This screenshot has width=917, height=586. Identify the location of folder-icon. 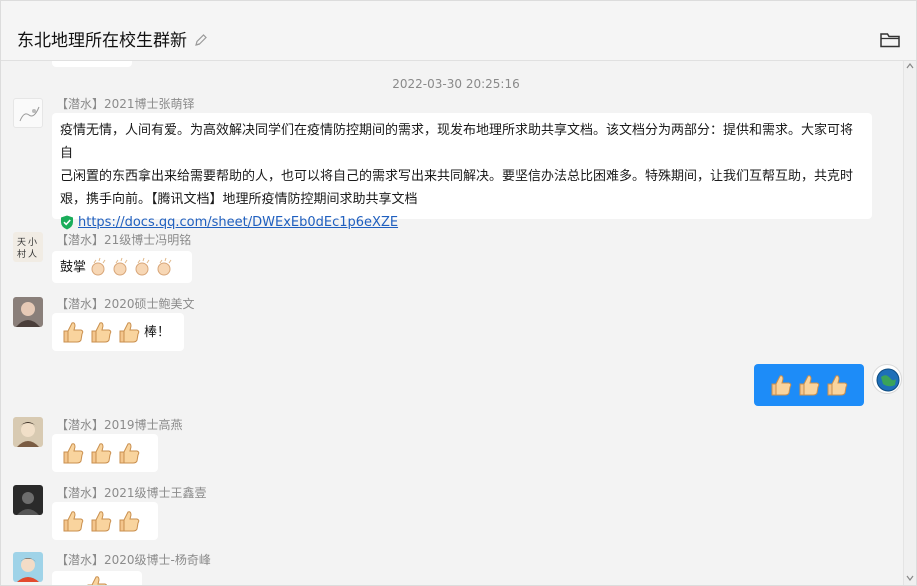
(890, 40).